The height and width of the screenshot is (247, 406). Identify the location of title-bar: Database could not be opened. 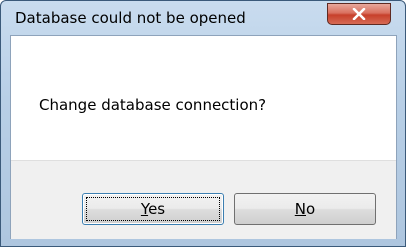
(203, 18).